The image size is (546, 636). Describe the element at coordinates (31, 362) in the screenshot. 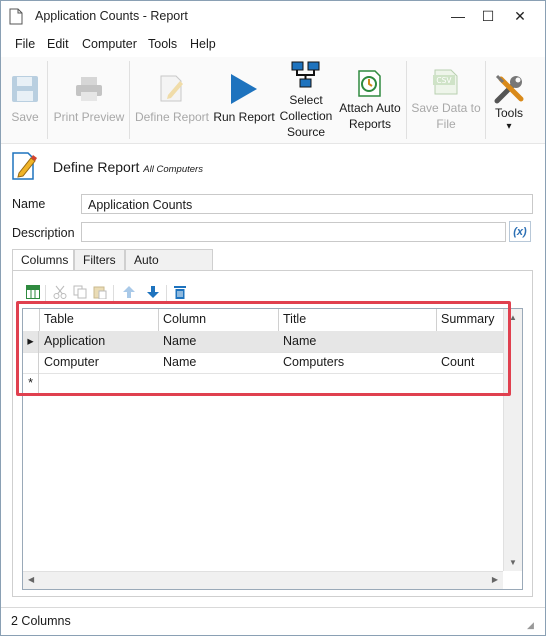

I see `row-indicator-icon` at that location.